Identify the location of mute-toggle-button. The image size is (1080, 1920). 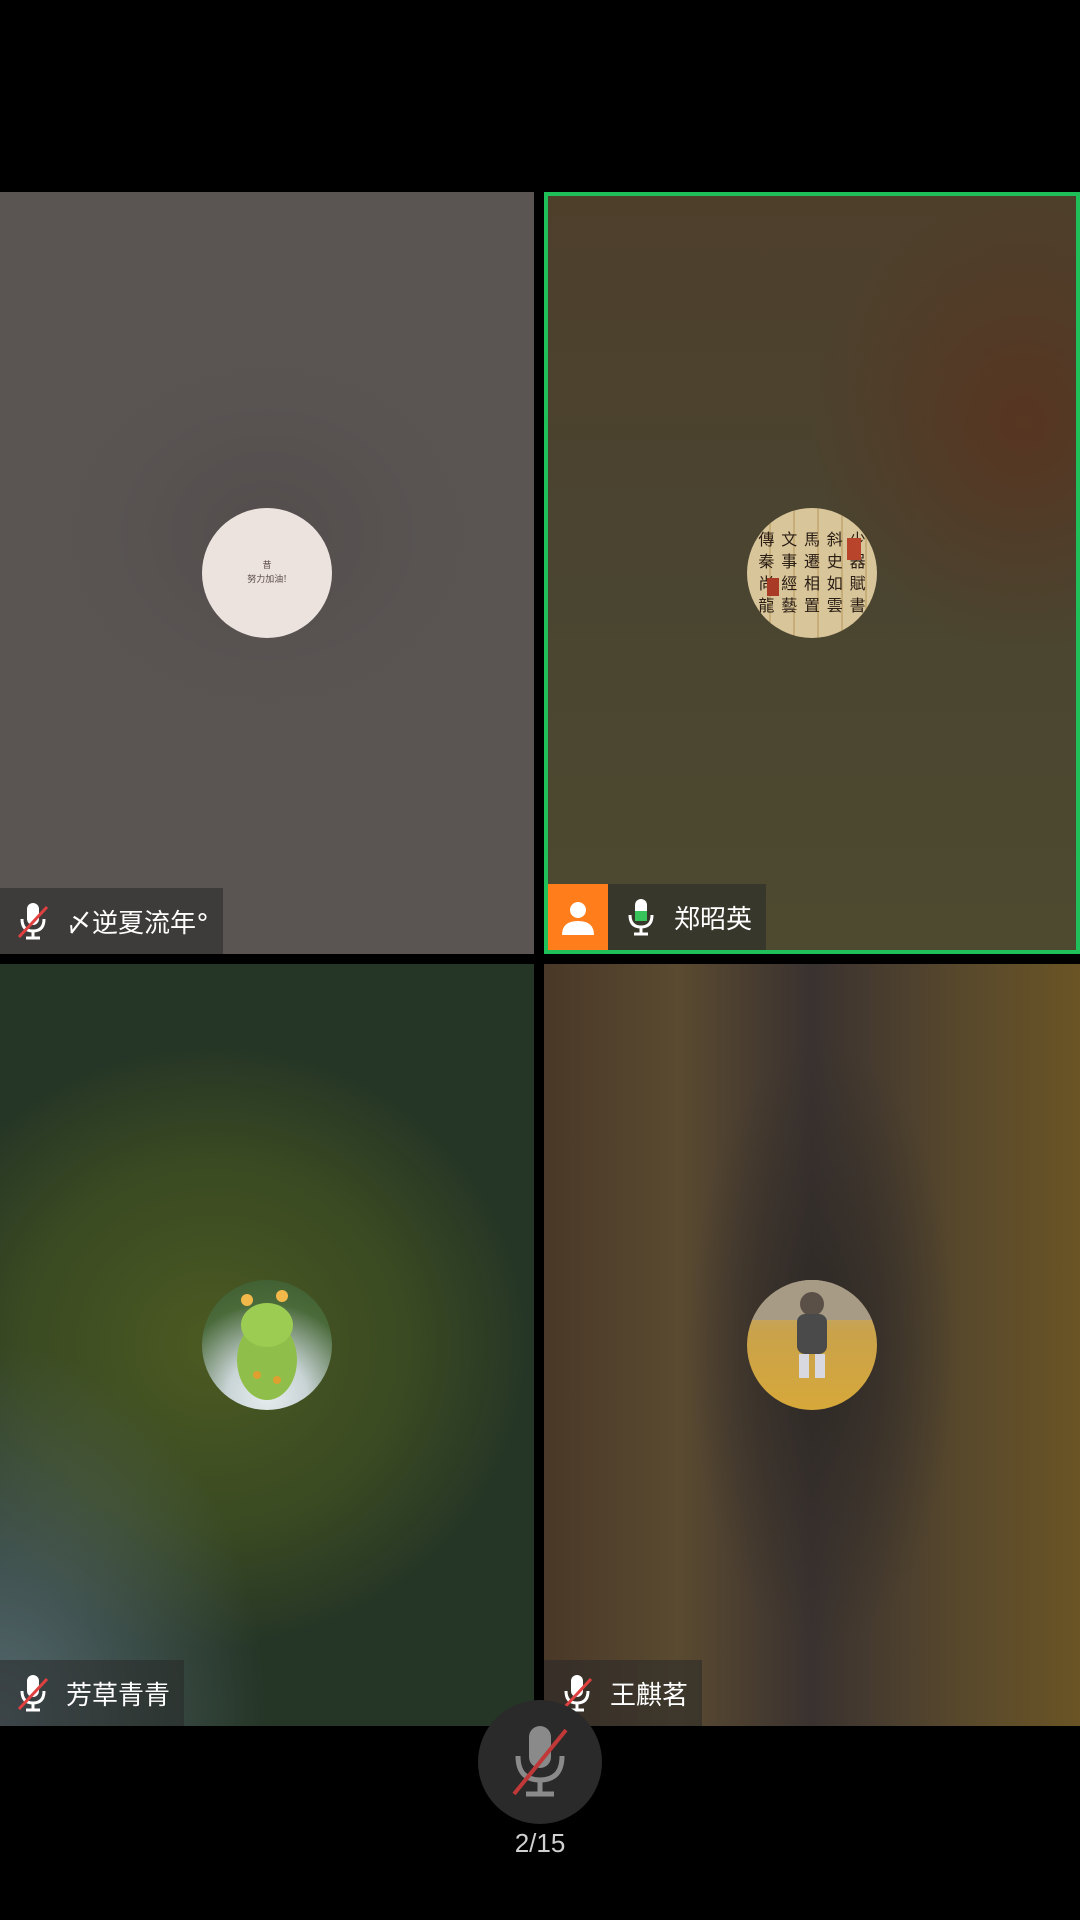
(540, 1762).